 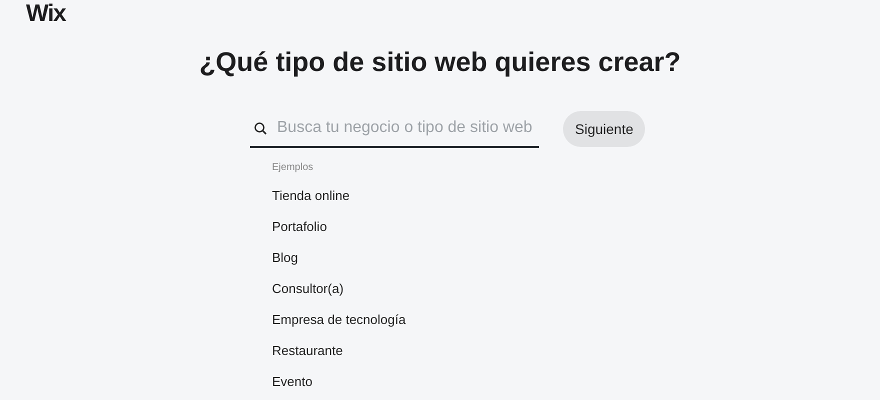 What do you see at coordinates (308, 288) in the screenshot?
I see `example-link: Consultor(a)` at bounding box center [308, 288].